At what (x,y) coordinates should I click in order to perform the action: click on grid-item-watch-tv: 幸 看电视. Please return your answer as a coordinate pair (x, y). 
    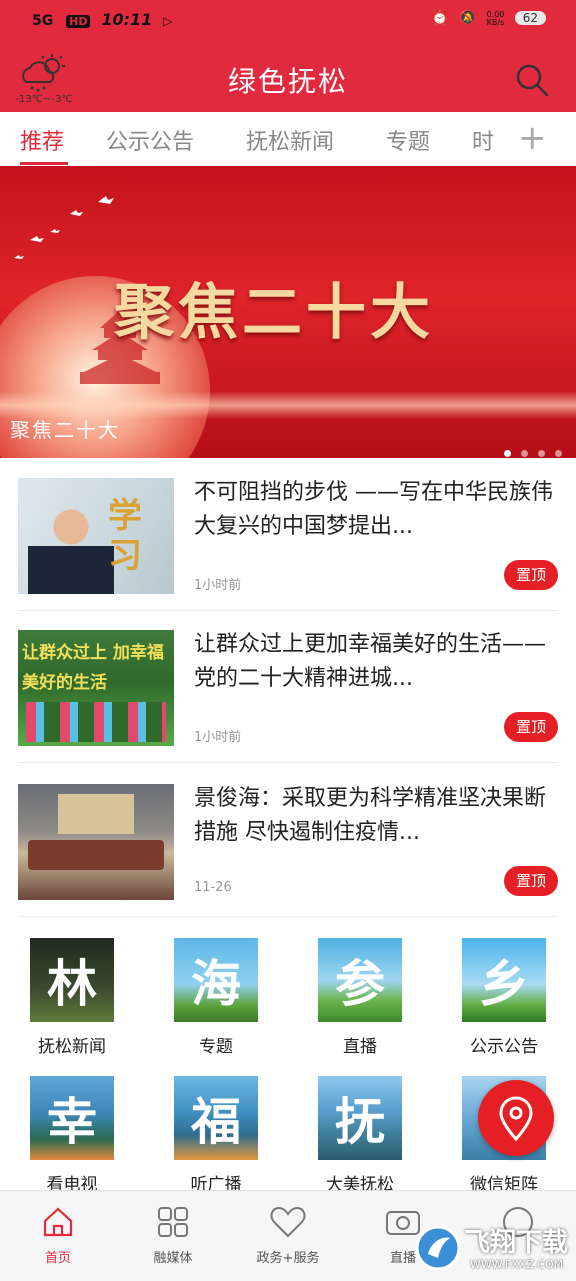
    Looking at the image, I should click on (72, 1135).